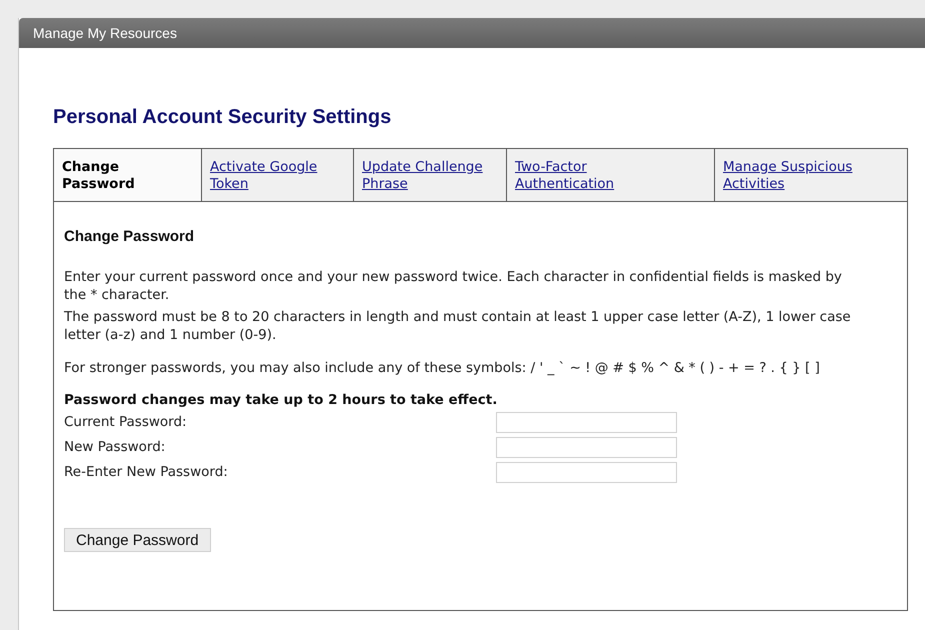  What do you see at coordinates (453, 286) in the screenshot?
I see `instruction-text: Enter your current password once and your new password twice. Each character in confidential fields is masked by the * character.` at bounding box center [453, 286].